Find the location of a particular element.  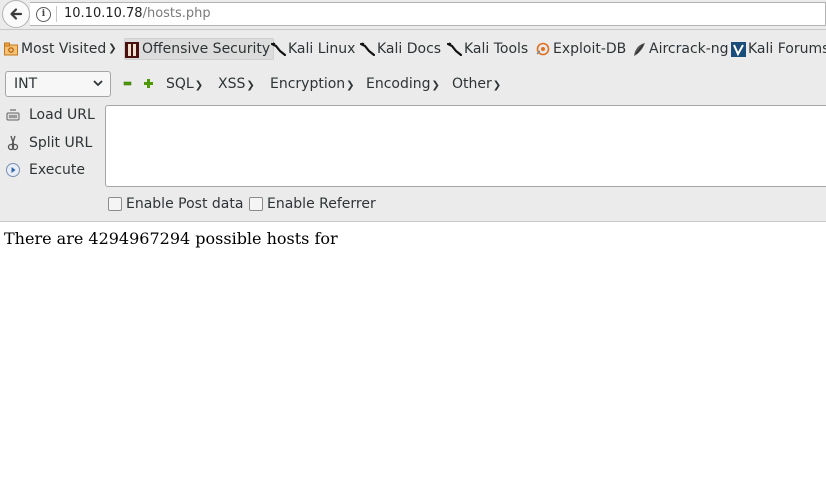

bookmark-exploit-db: Exploit-DB is located at coordinates (581, 49).